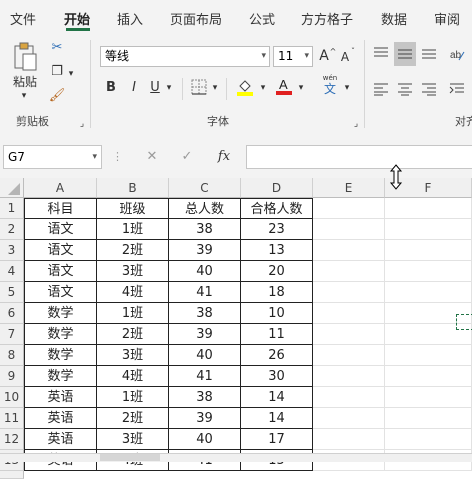 This screenshot has width=472, height=479. Describe the element at coordinates (262, 18) in the screenshot. I see `tab-4: 公式` at that location.